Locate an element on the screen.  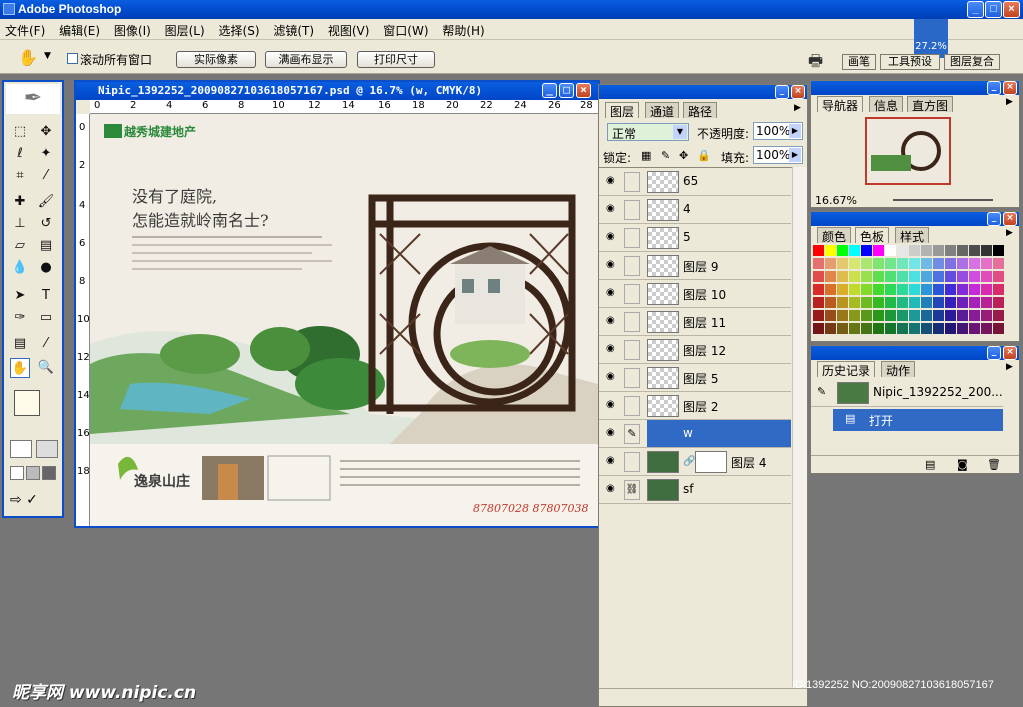
menu-select: 选择(S) is located at coordinates (239, 29).